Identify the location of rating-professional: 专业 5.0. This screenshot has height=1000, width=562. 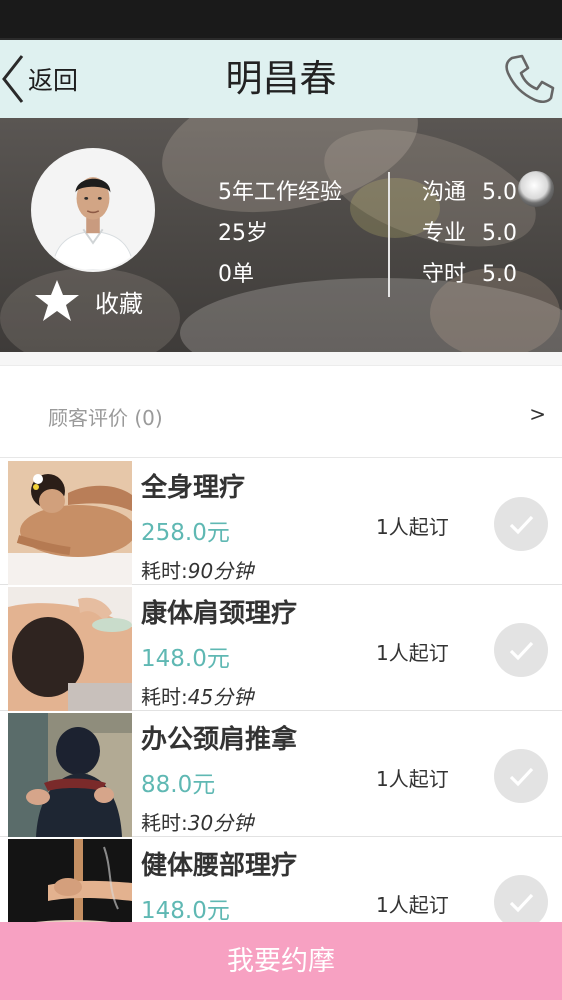
(469, 237).